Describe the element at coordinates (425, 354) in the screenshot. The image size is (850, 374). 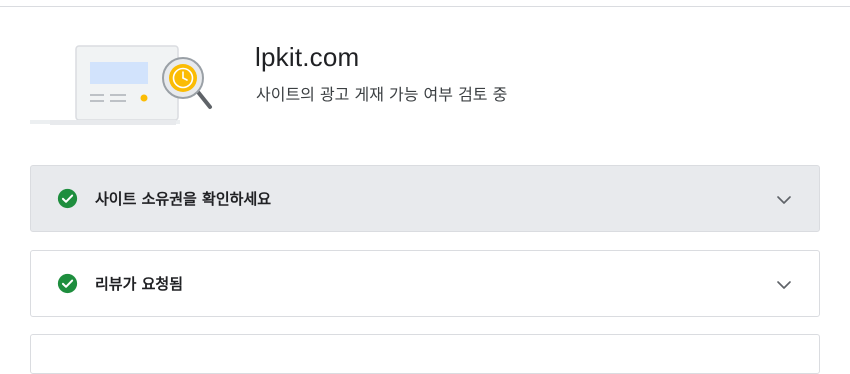
I see `step-card-partial` at that location.